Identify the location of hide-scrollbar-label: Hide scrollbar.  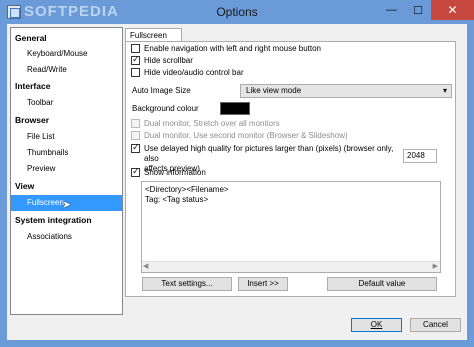
(168, 60).